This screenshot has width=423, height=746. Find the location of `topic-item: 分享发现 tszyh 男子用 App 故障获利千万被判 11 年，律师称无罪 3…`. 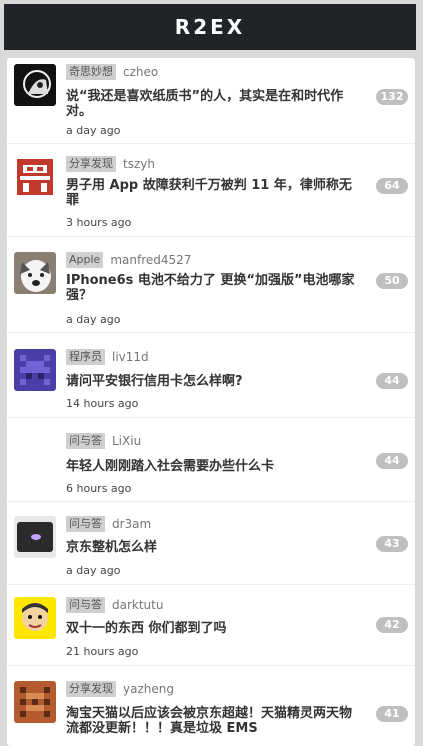

topic-item: 分享发现 tszyh 男子用 App 故障获利千万被判 11 年，律师称无罪 3… is located at coordinates (211, 193).